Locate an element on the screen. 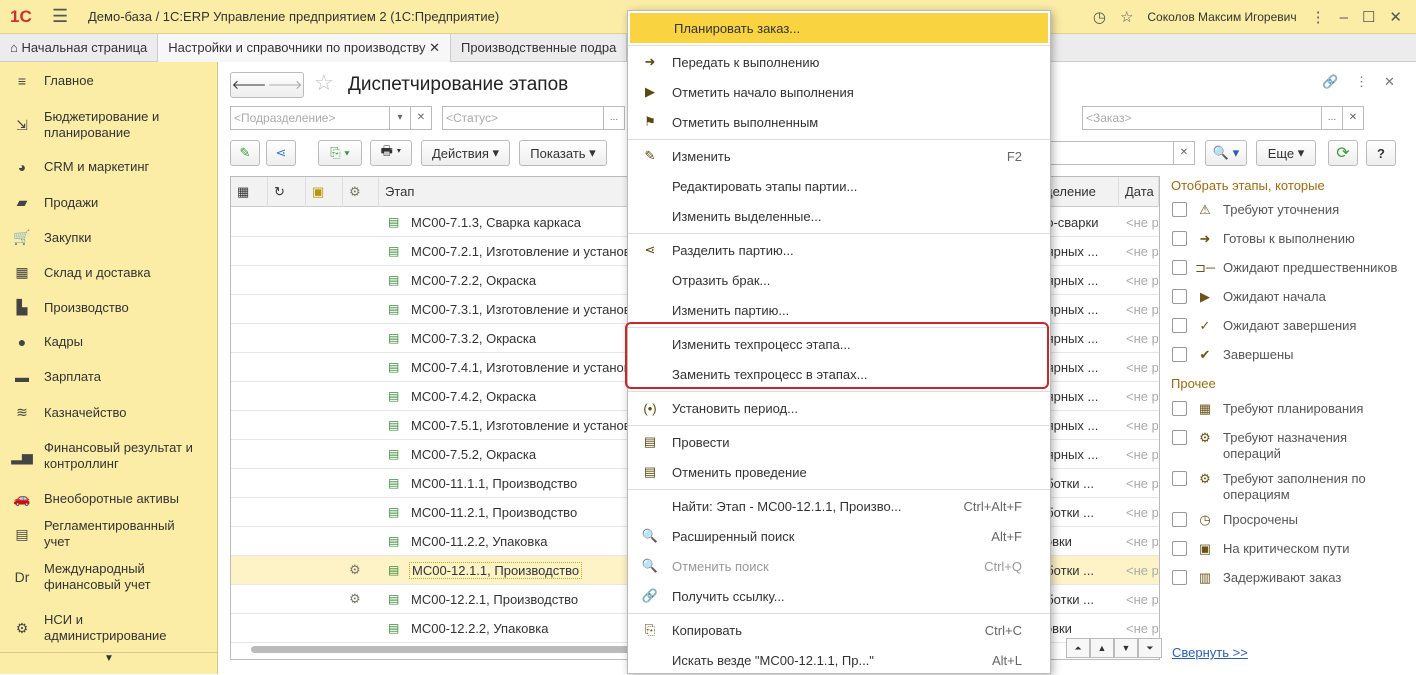 This screenshot has width=1416, height=675. create-based-button: ⎘ ▾ is located at coordinates (340, 153).